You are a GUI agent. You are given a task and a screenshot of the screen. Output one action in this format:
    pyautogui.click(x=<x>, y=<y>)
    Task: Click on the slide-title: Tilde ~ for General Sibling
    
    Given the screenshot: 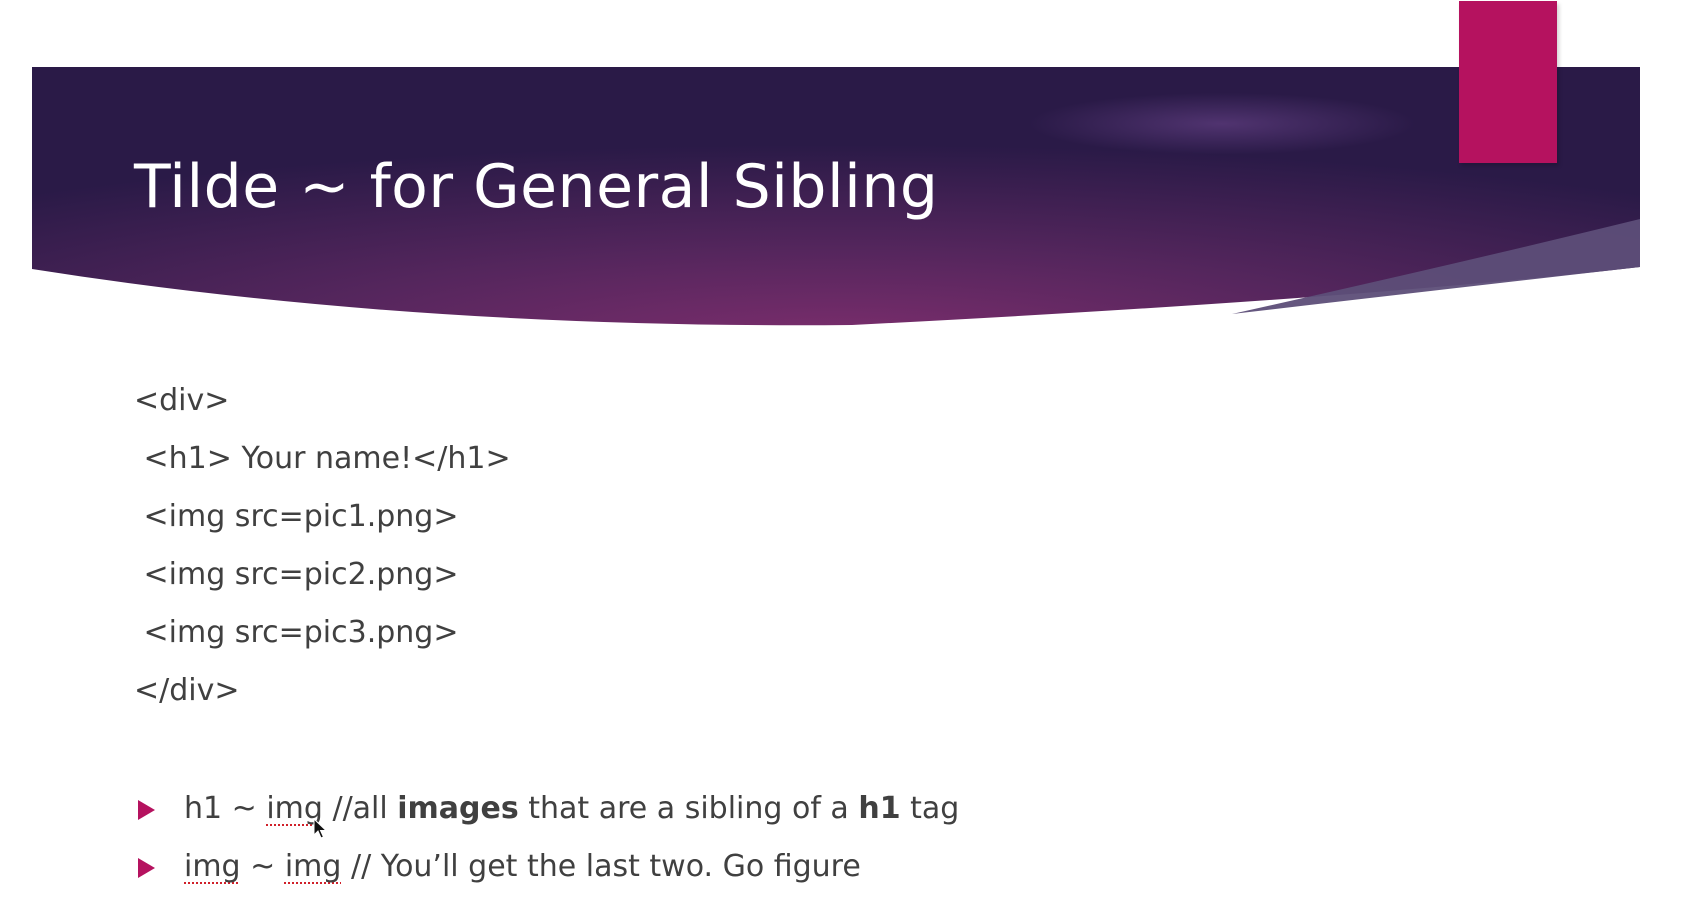 What is the action you would take?
    pyautogui.click(x=536, y=187)
    